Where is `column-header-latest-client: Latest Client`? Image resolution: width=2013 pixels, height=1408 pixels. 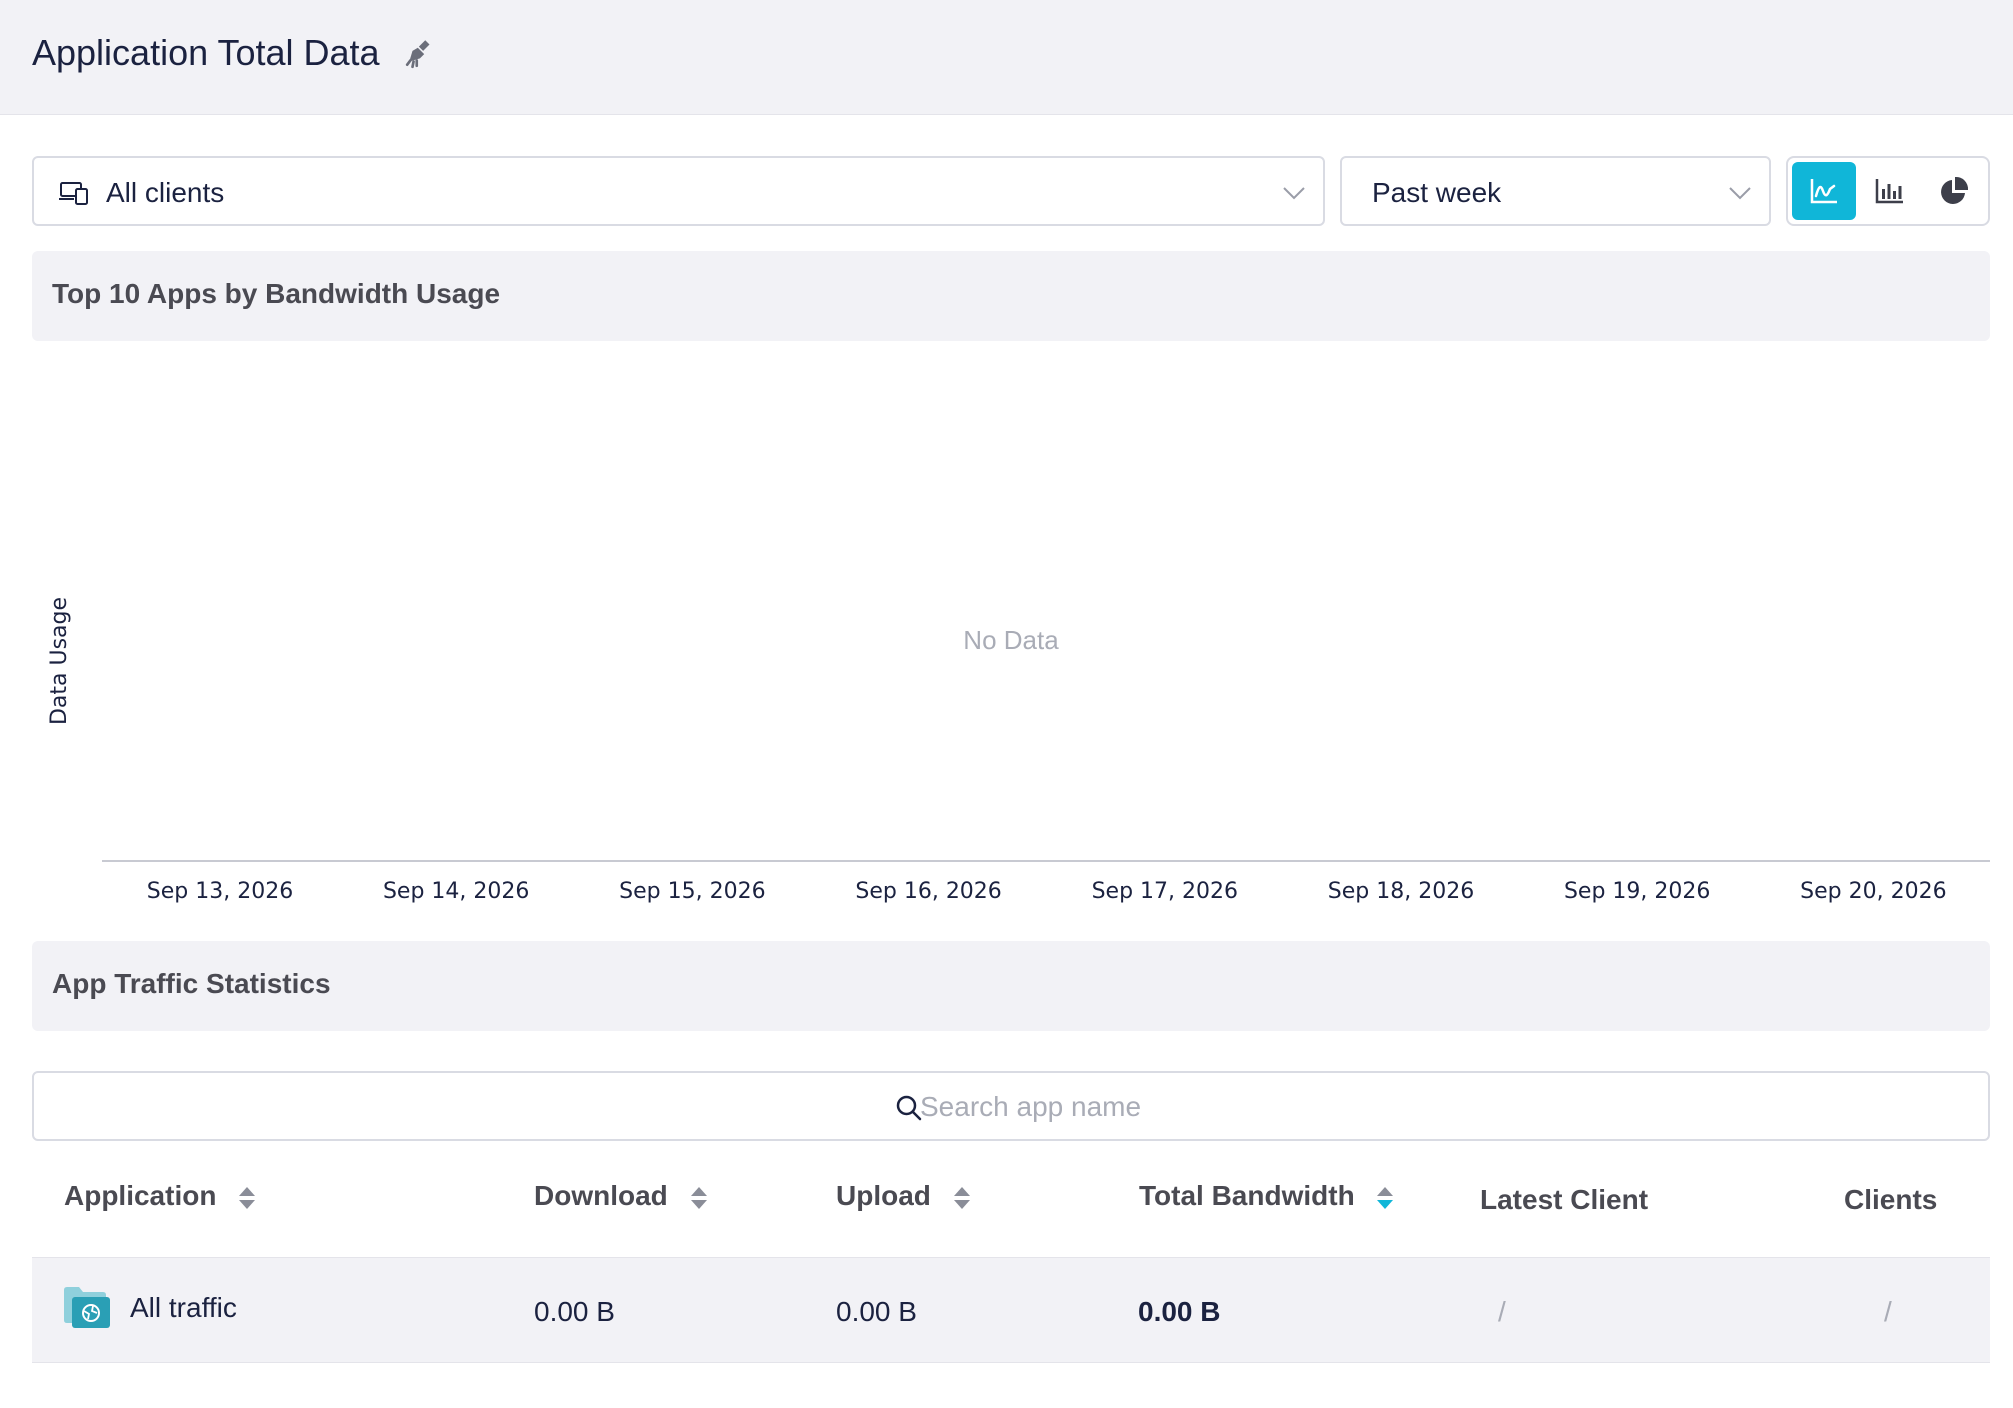 column-header-latest-client: Latest Client is located at coordinates (1564, 1200).